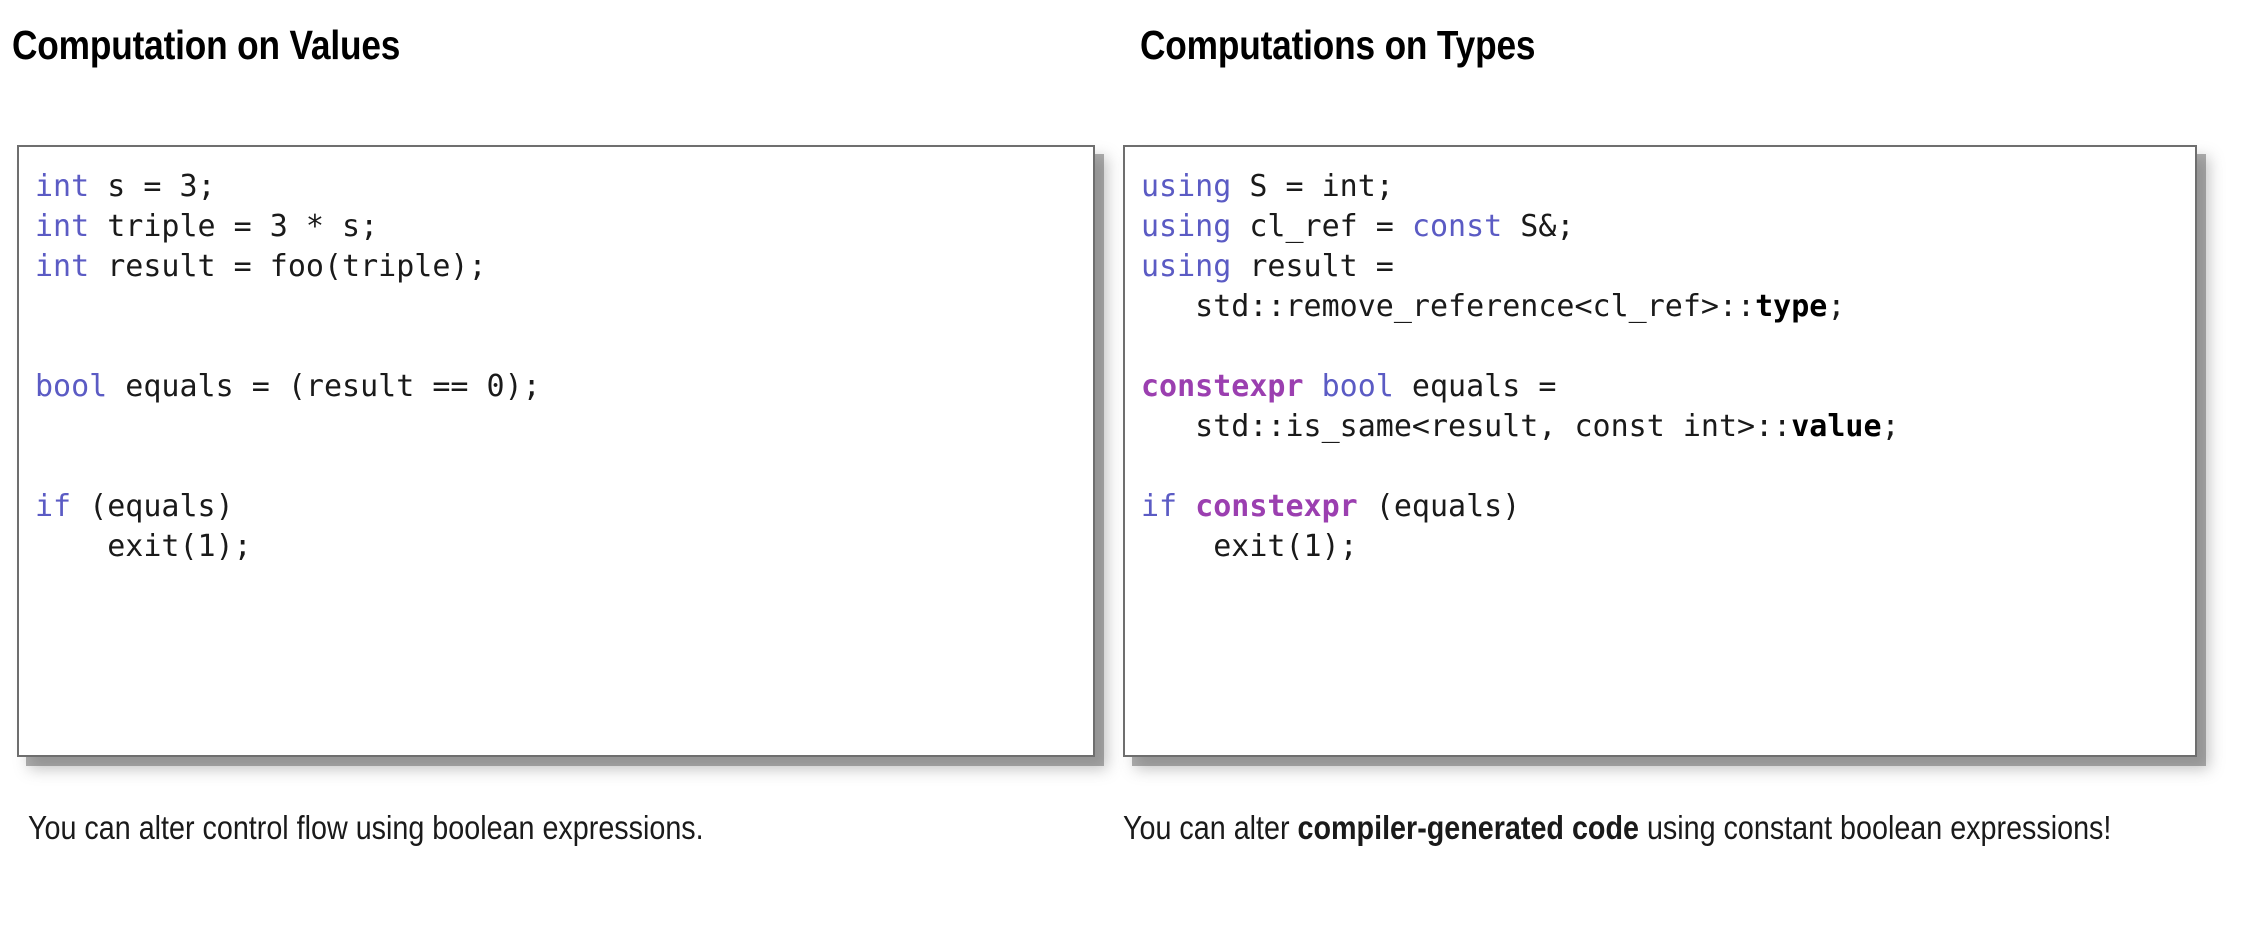 Image resolution: width=2246 pixels, height=935 pixels. I want to click on code-line: using result =, so click(1668, 267).